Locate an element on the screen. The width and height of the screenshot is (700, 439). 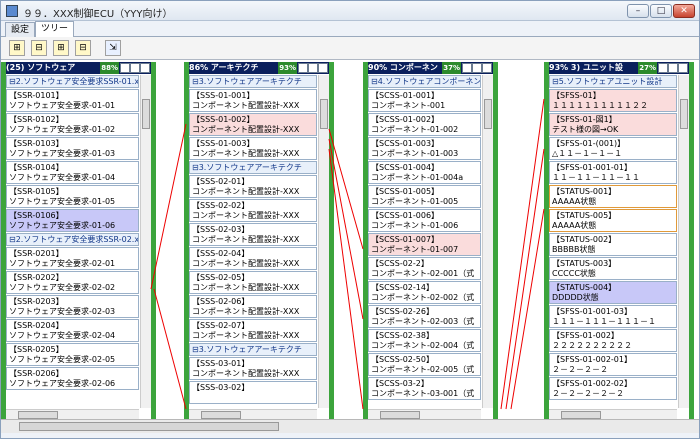
title-bar: ９９．XXX制御ECU（YYY向け） – □ ✕ is located at coordinates (350, 11).